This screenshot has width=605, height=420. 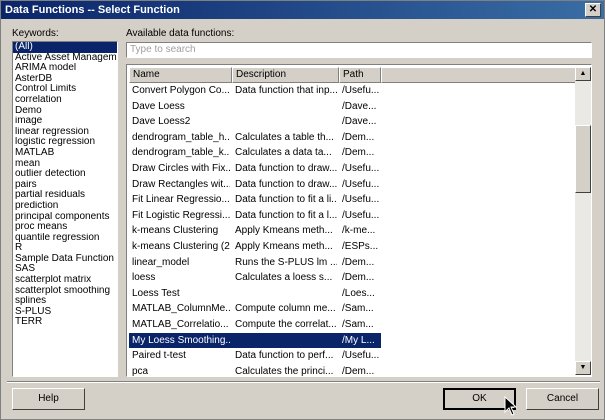 I want to click on close-button: ✕, so click(x=593, y=10).